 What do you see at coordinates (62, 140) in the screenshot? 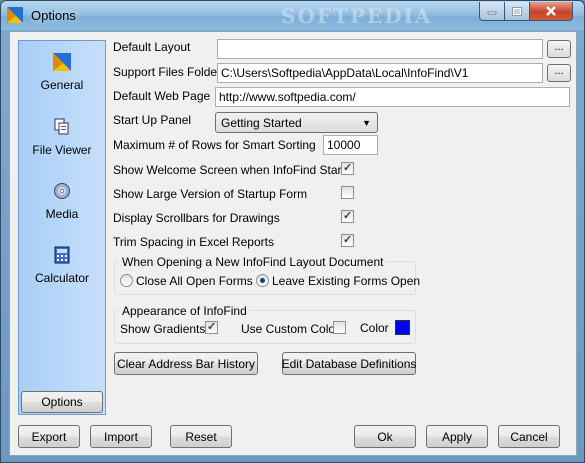
I see `nav-item-file-viewer: File Viewer` at bounding box center [62, 140].